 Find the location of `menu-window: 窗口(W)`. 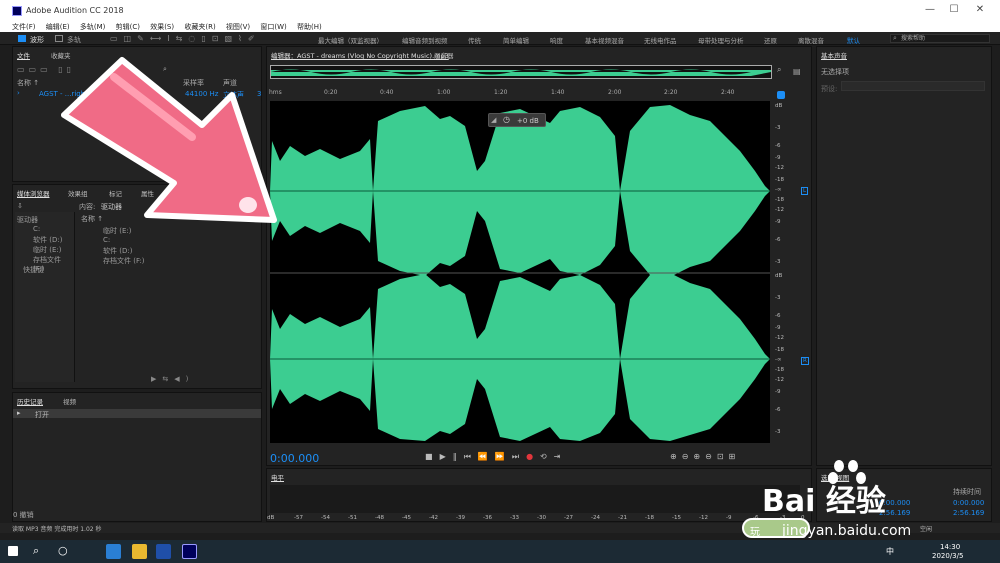

menu-window: 窗口(W) is located at coordinates (273, 27).